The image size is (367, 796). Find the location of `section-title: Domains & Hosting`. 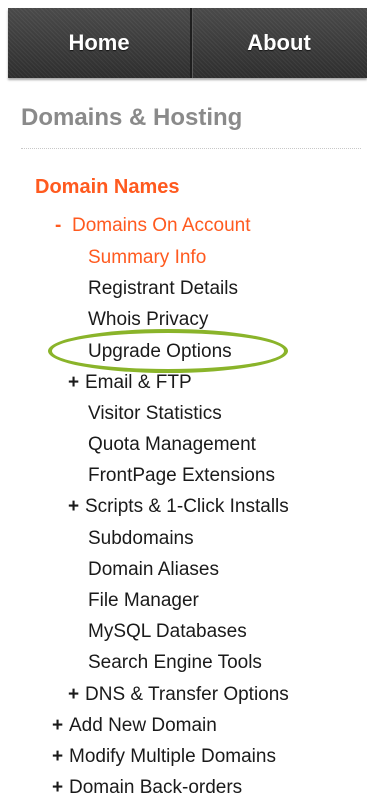

section-title: Domains & Hosting is located at coordinates (132, 117).